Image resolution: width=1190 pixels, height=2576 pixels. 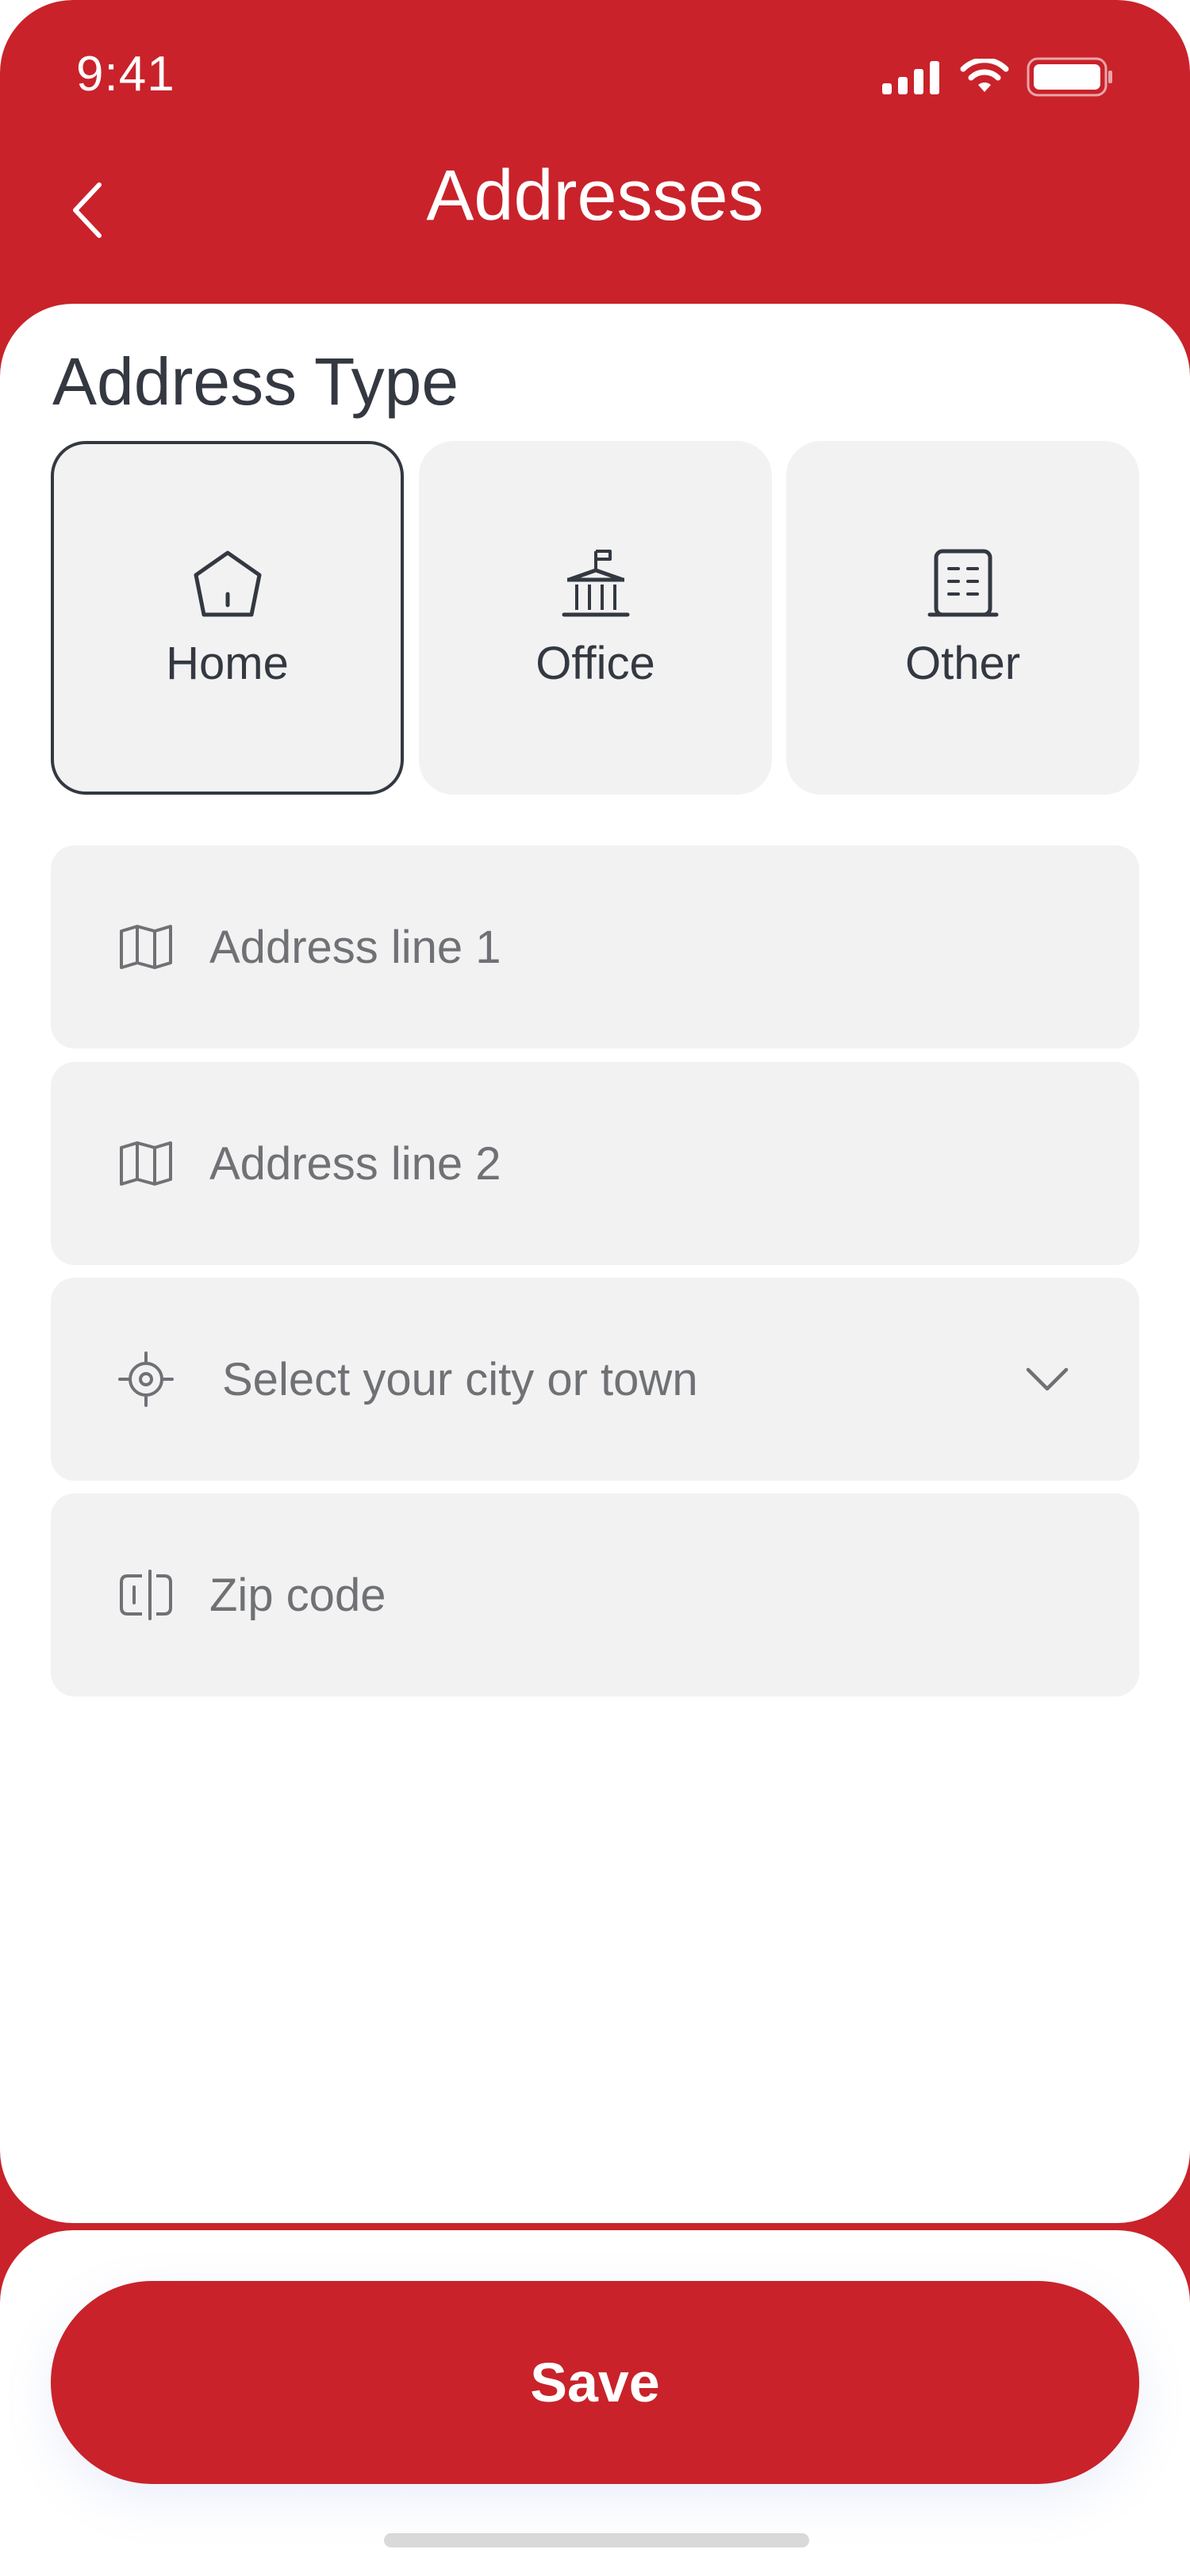 I want to click on page-title: Addresses, so click(x=595, y=196).